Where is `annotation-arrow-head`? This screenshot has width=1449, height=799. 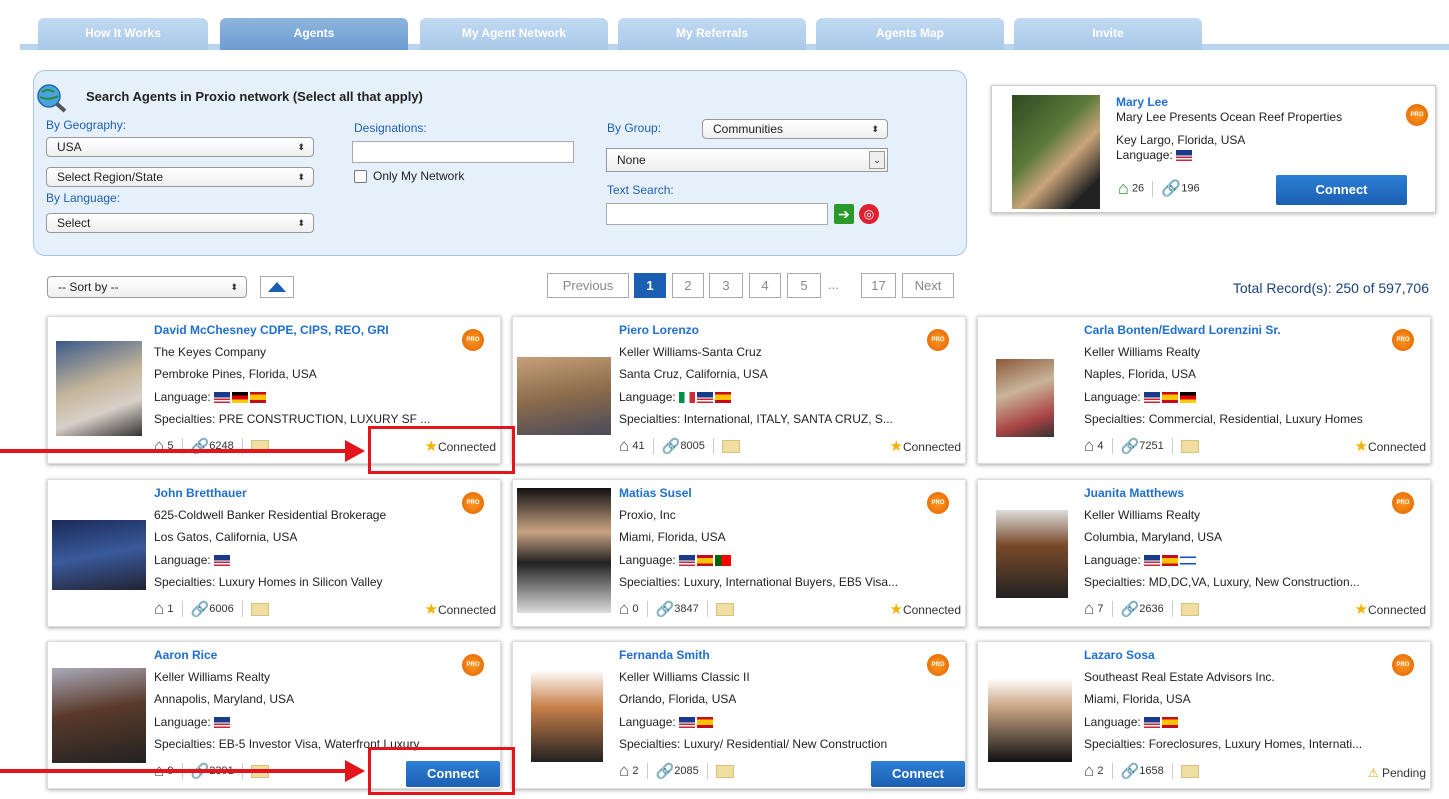
annotation-arrow-head is located at coordinates (355, 451).